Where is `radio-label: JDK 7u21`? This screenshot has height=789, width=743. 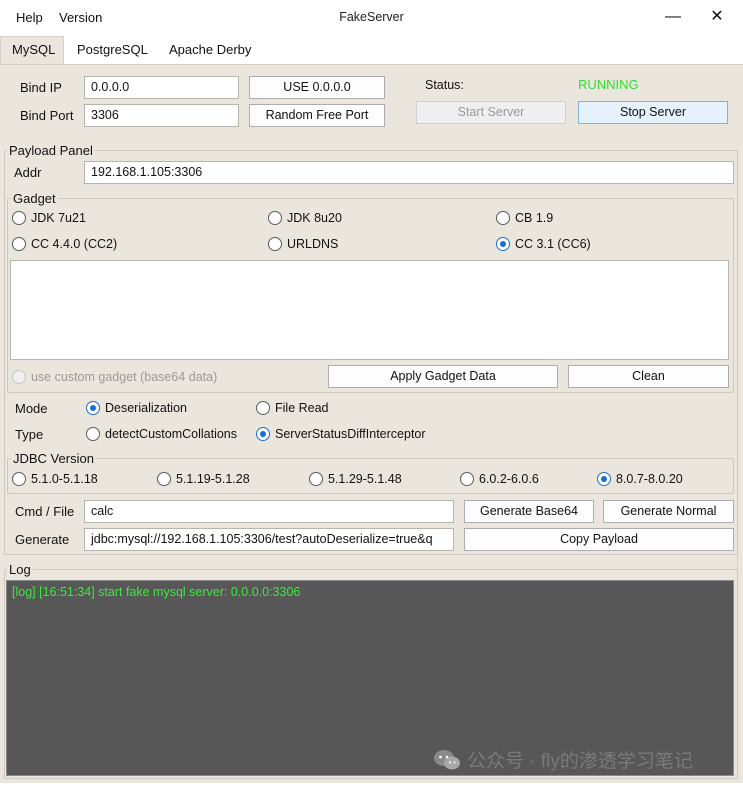
radio-label: JDK 7u21 is located at coordinates (58, 218).